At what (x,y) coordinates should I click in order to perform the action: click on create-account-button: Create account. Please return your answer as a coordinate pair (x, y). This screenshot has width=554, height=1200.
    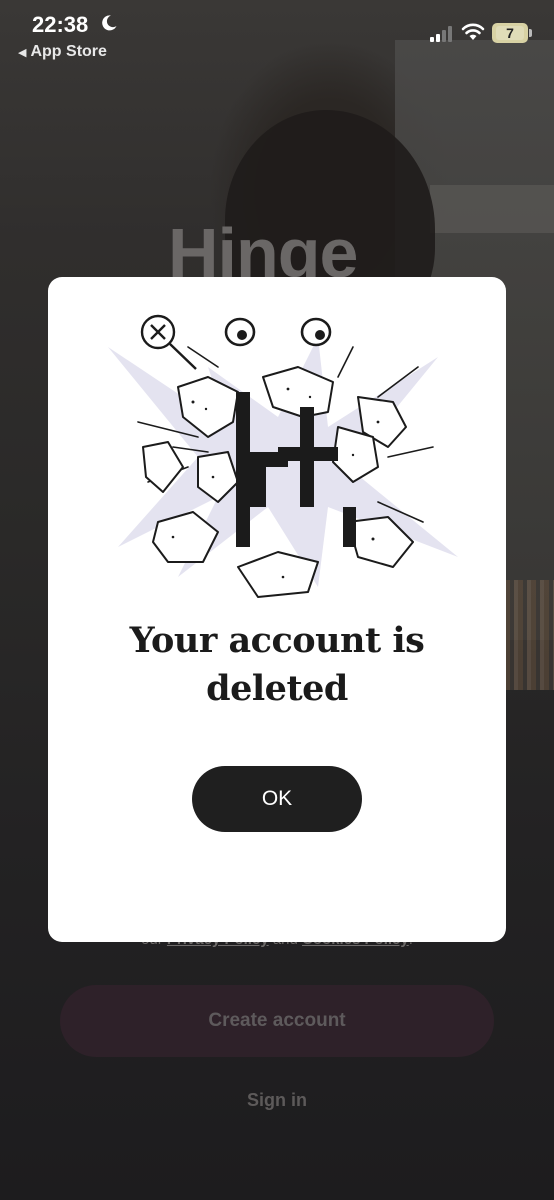
    Looking at the image, I should click on (277, 1021).